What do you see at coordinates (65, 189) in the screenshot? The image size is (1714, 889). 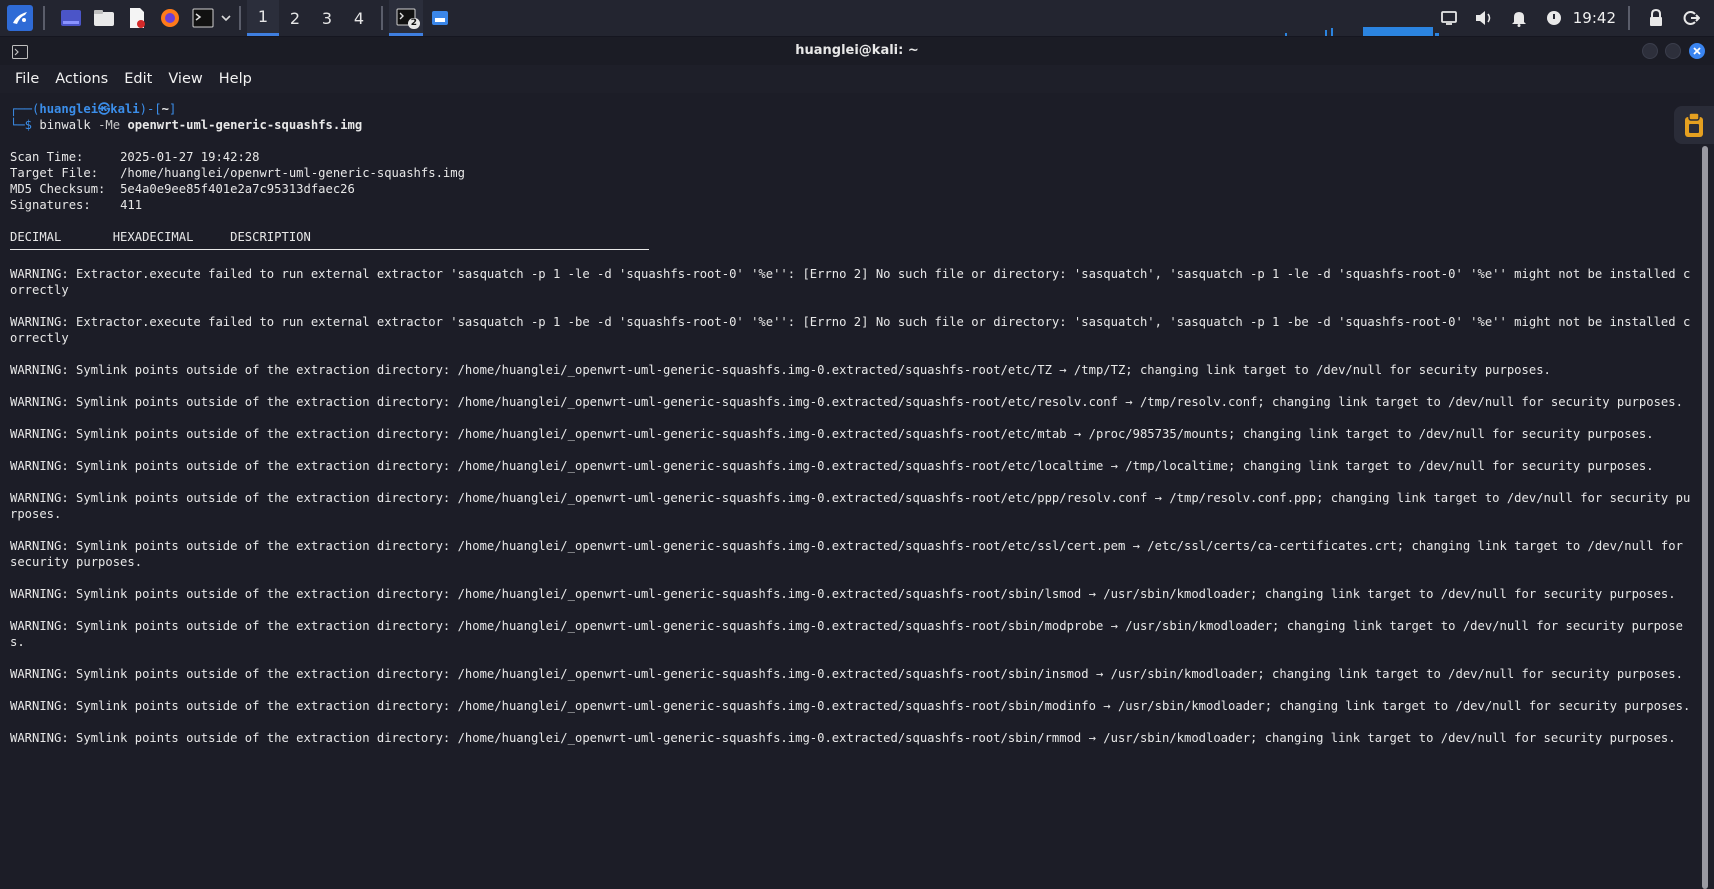 I see `info-label: MD5 Checksum:` at bounding box center [65, 189].